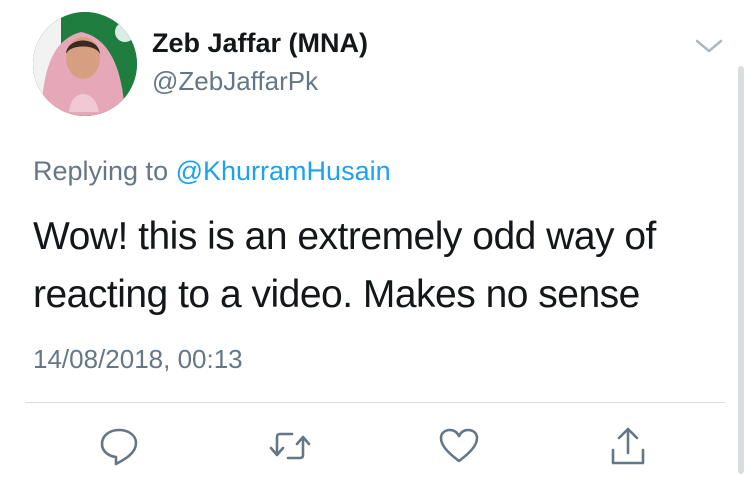 The height and width of the screenshot is (479, 750). Describe the element at coordinates (235, 81) in the screenshot. I see `user-handle: @ZebJaffarPk` at that location.